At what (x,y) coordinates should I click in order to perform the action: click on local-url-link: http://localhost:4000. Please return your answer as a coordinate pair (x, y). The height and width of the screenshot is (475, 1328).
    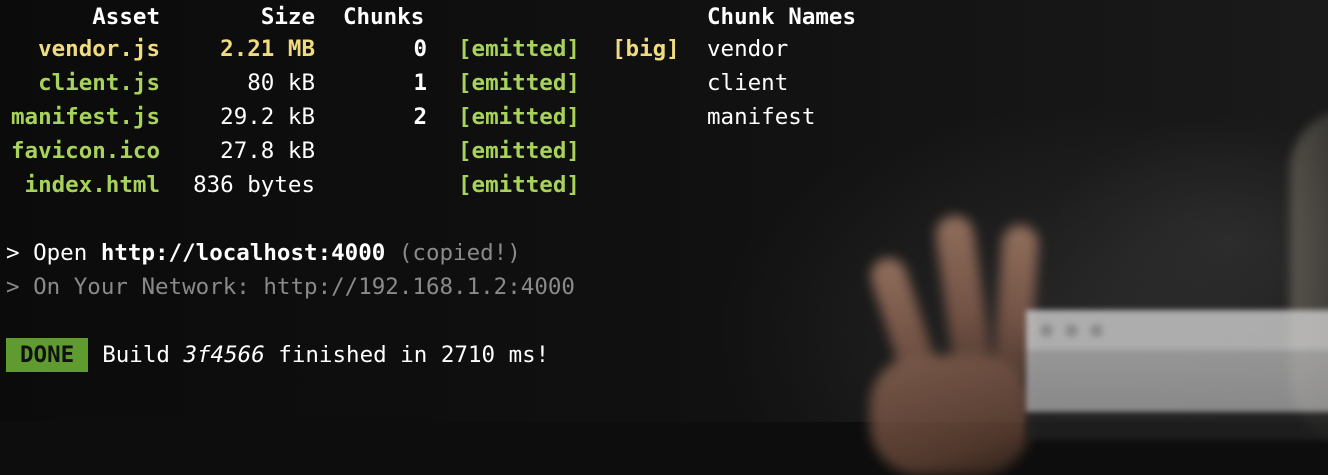
    Looking at the image, I should click on (243, 253).